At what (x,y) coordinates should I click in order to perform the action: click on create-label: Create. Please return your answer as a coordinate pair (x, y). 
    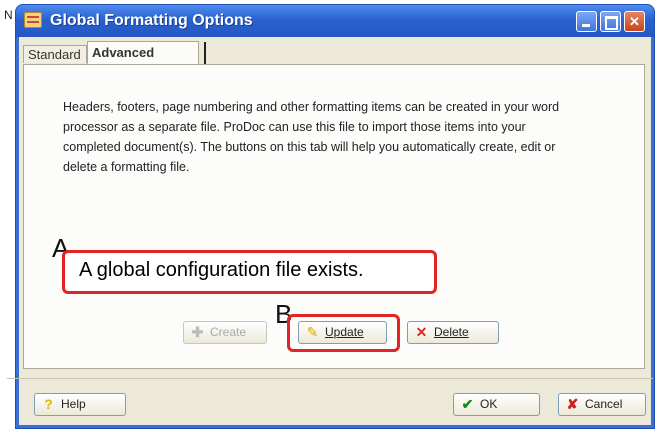
    Looking at the image, I should click on (228, 332).